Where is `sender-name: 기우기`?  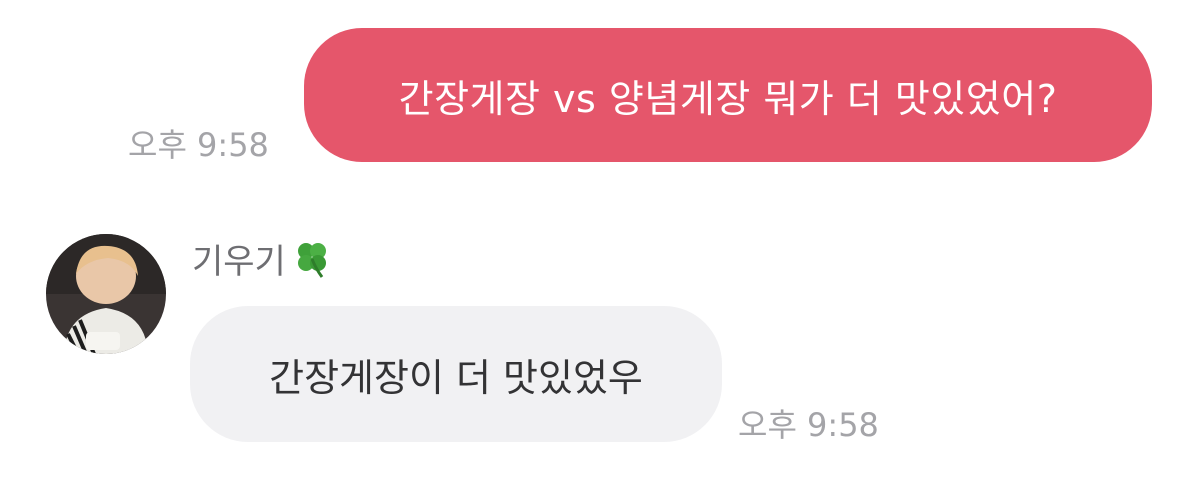
sender-name: 기우기 is located at coordinates (262, 258).